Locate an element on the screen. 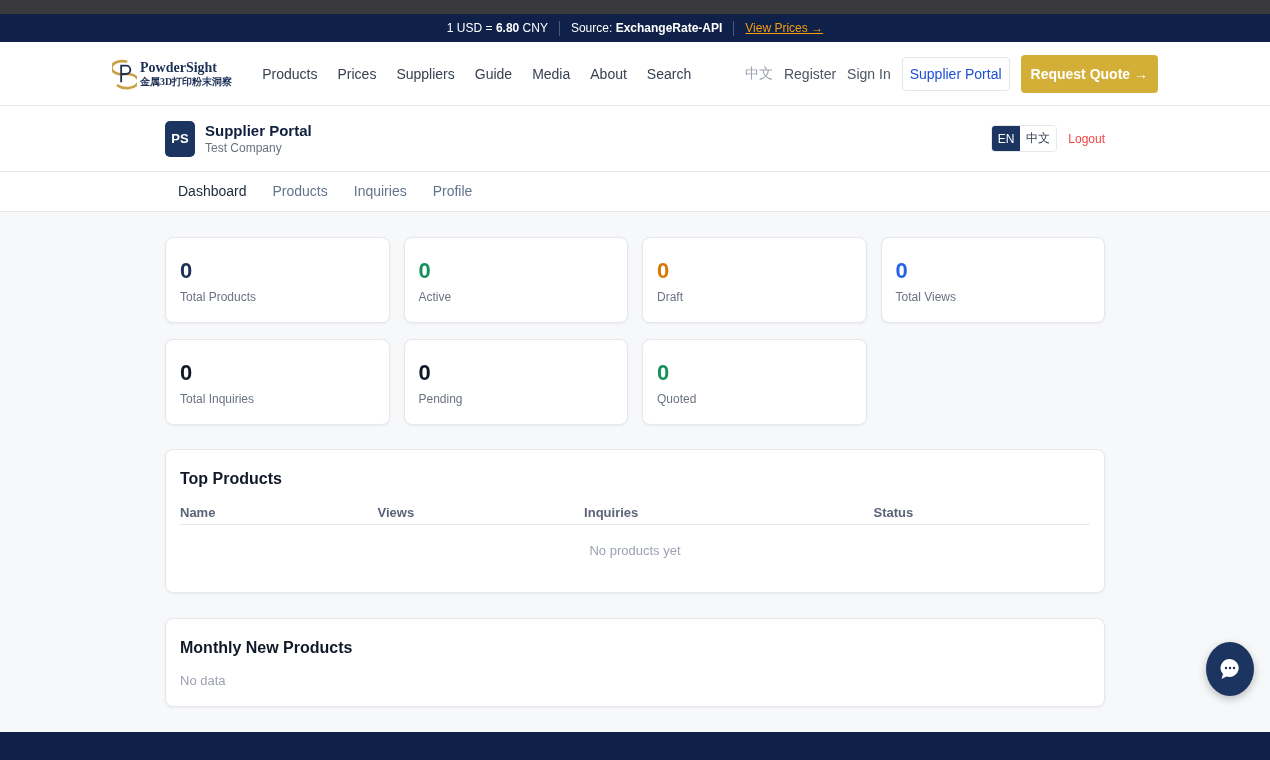 Image resolution: width=1270 pixels, height=760 pixels. register-link: Register is located at coordinates (810, 73).